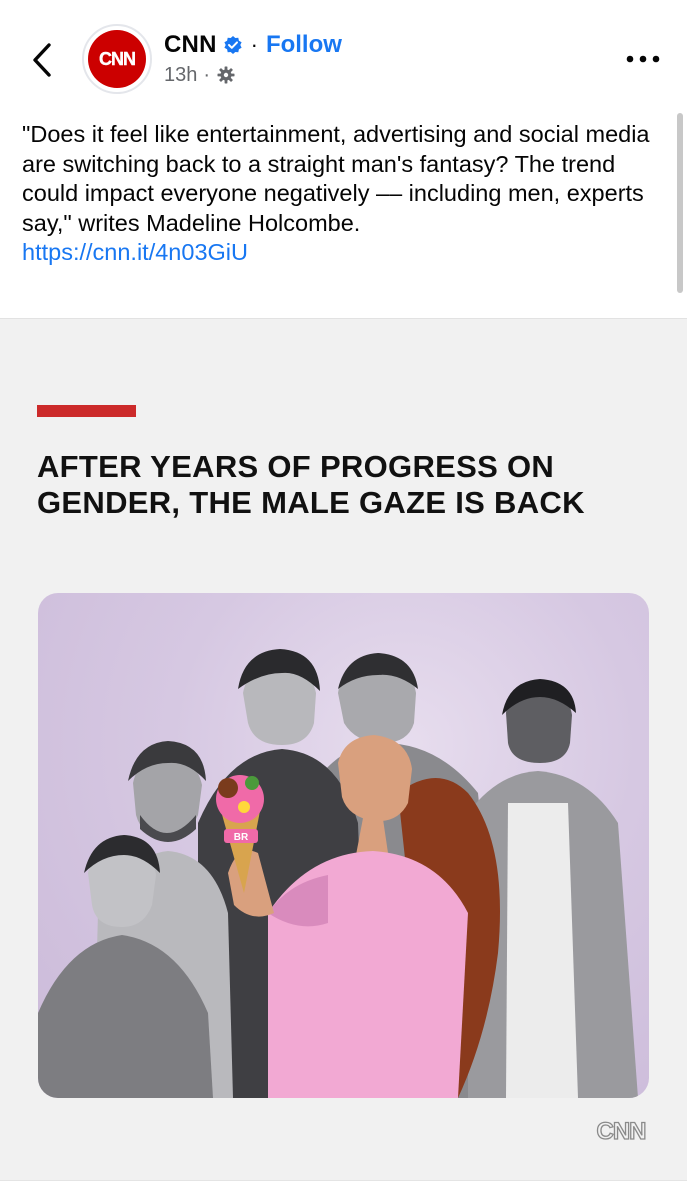 The width and height of the screenshot is (687, 1200). I want to click on more-options-button, so click(643, 59).